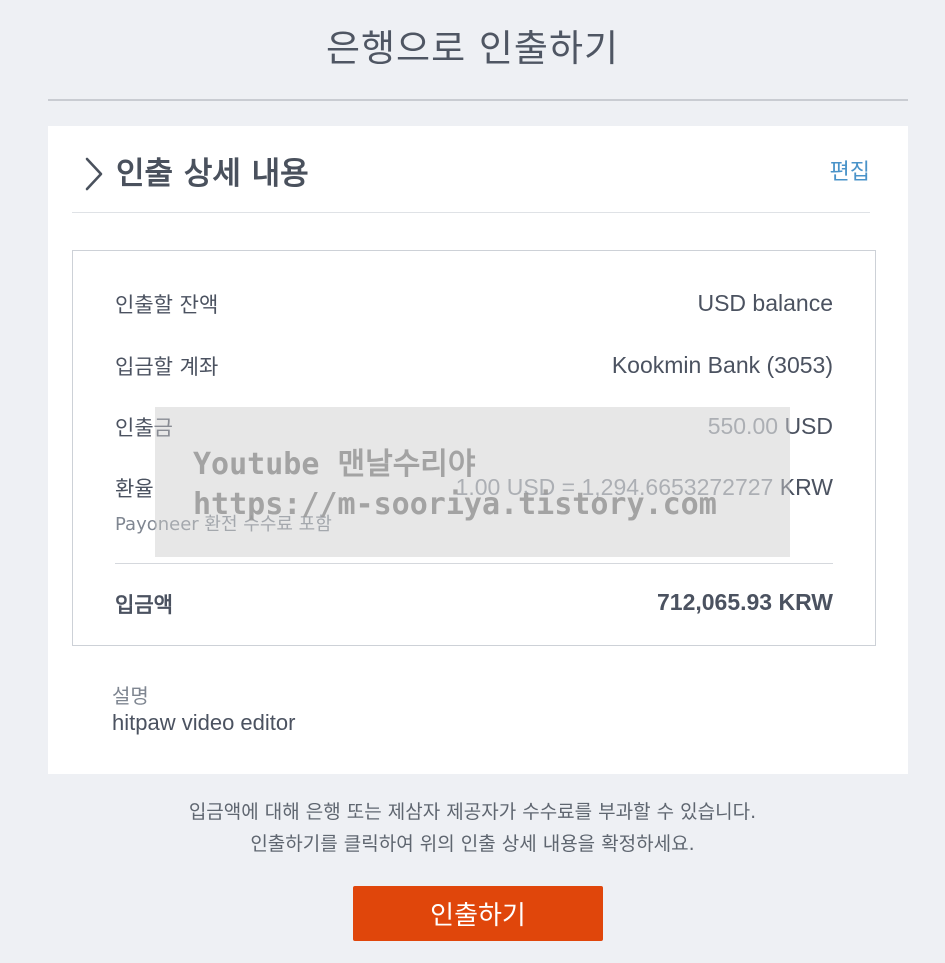 The height and width of the screenshot is (963, 945). Describe the element at coordinates (808, 426) in the screenshot. I see `amount-currency: USD` at that location.